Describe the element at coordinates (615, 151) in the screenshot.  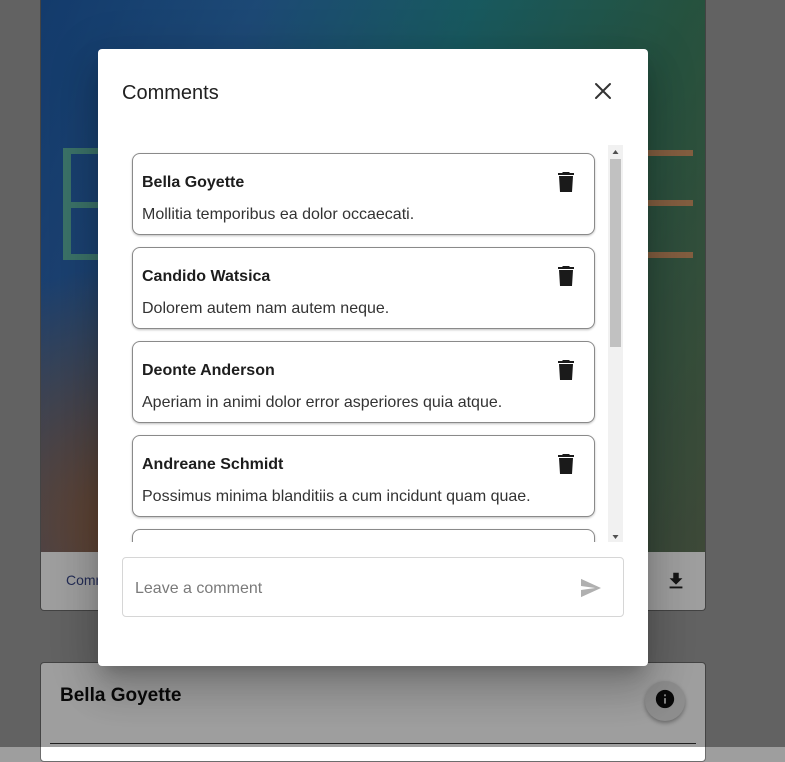
I see `scroll-up-arrow-icon` at that location.